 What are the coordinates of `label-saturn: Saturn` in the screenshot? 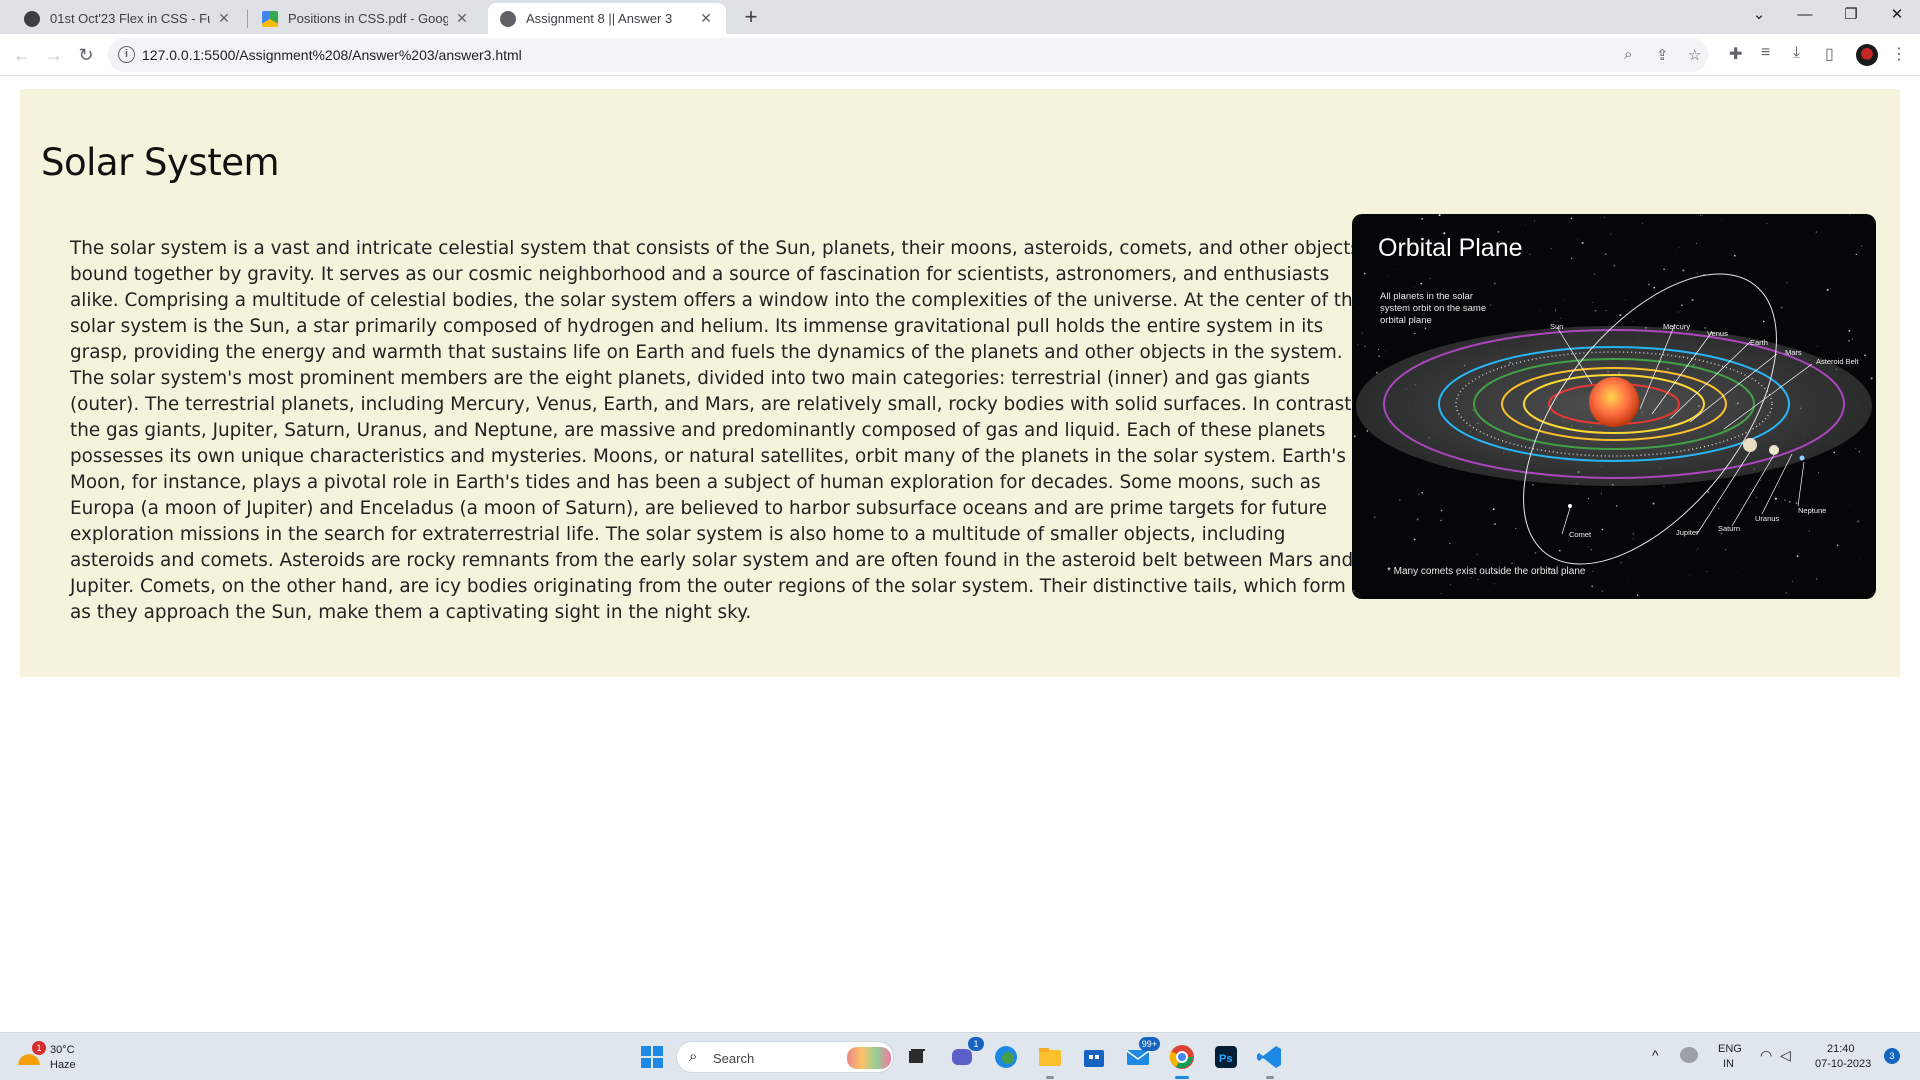 It's located at (1729, 528).